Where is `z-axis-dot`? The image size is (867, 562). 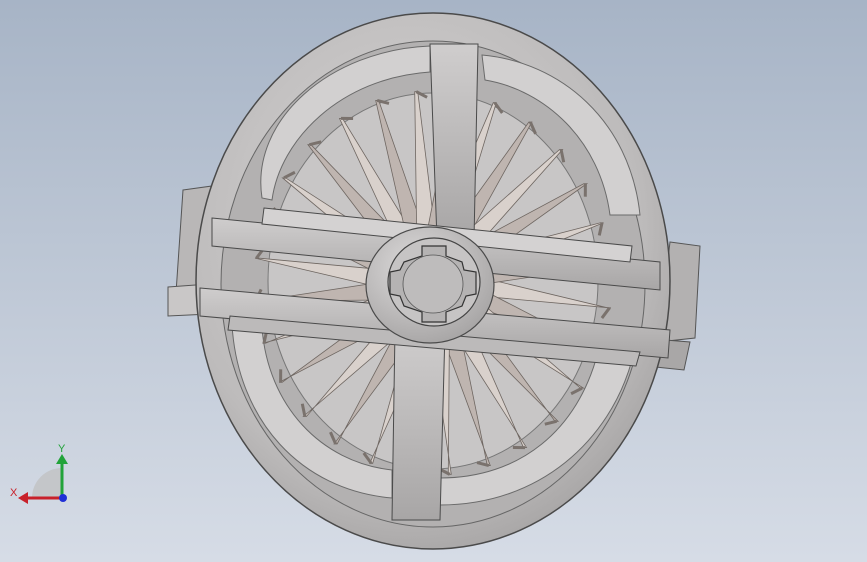
z-axis-dot is located at coordinates (63, 498).